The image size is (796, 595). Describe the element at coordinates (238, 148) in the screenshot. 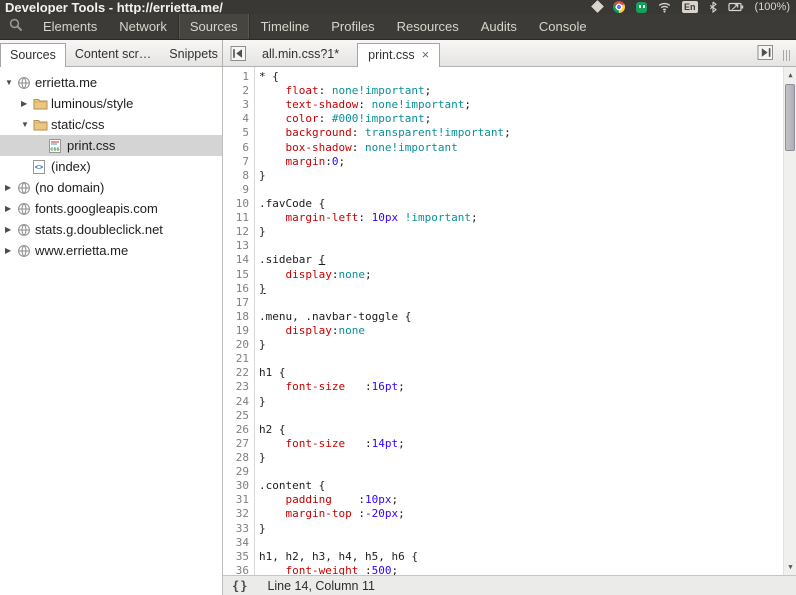

I see `line-number: 6` at that location.